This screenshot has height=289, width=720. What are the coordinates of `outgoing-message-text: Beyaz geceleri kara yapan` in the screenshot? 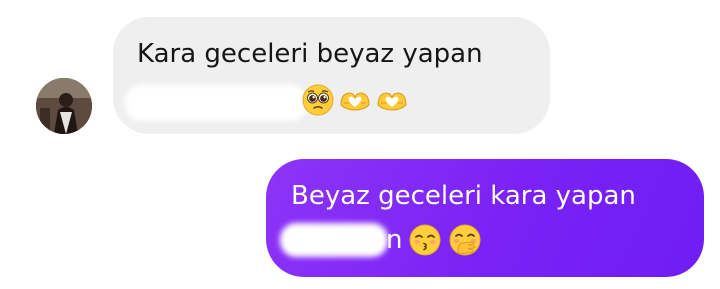 It's located at (463, 196).